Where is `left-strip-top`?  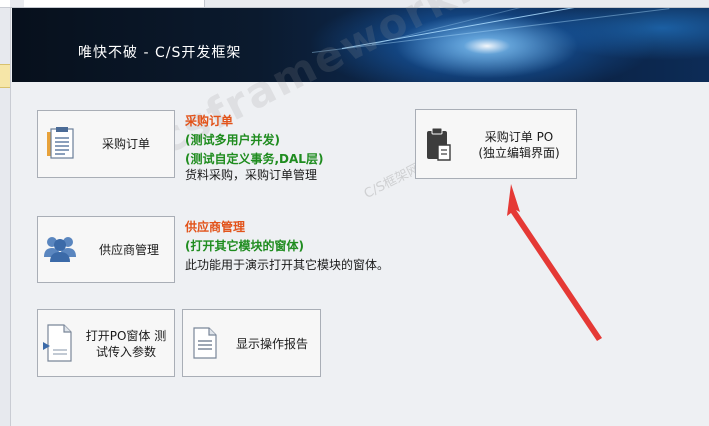 left-strip-top is located at coordinates (5, 4).